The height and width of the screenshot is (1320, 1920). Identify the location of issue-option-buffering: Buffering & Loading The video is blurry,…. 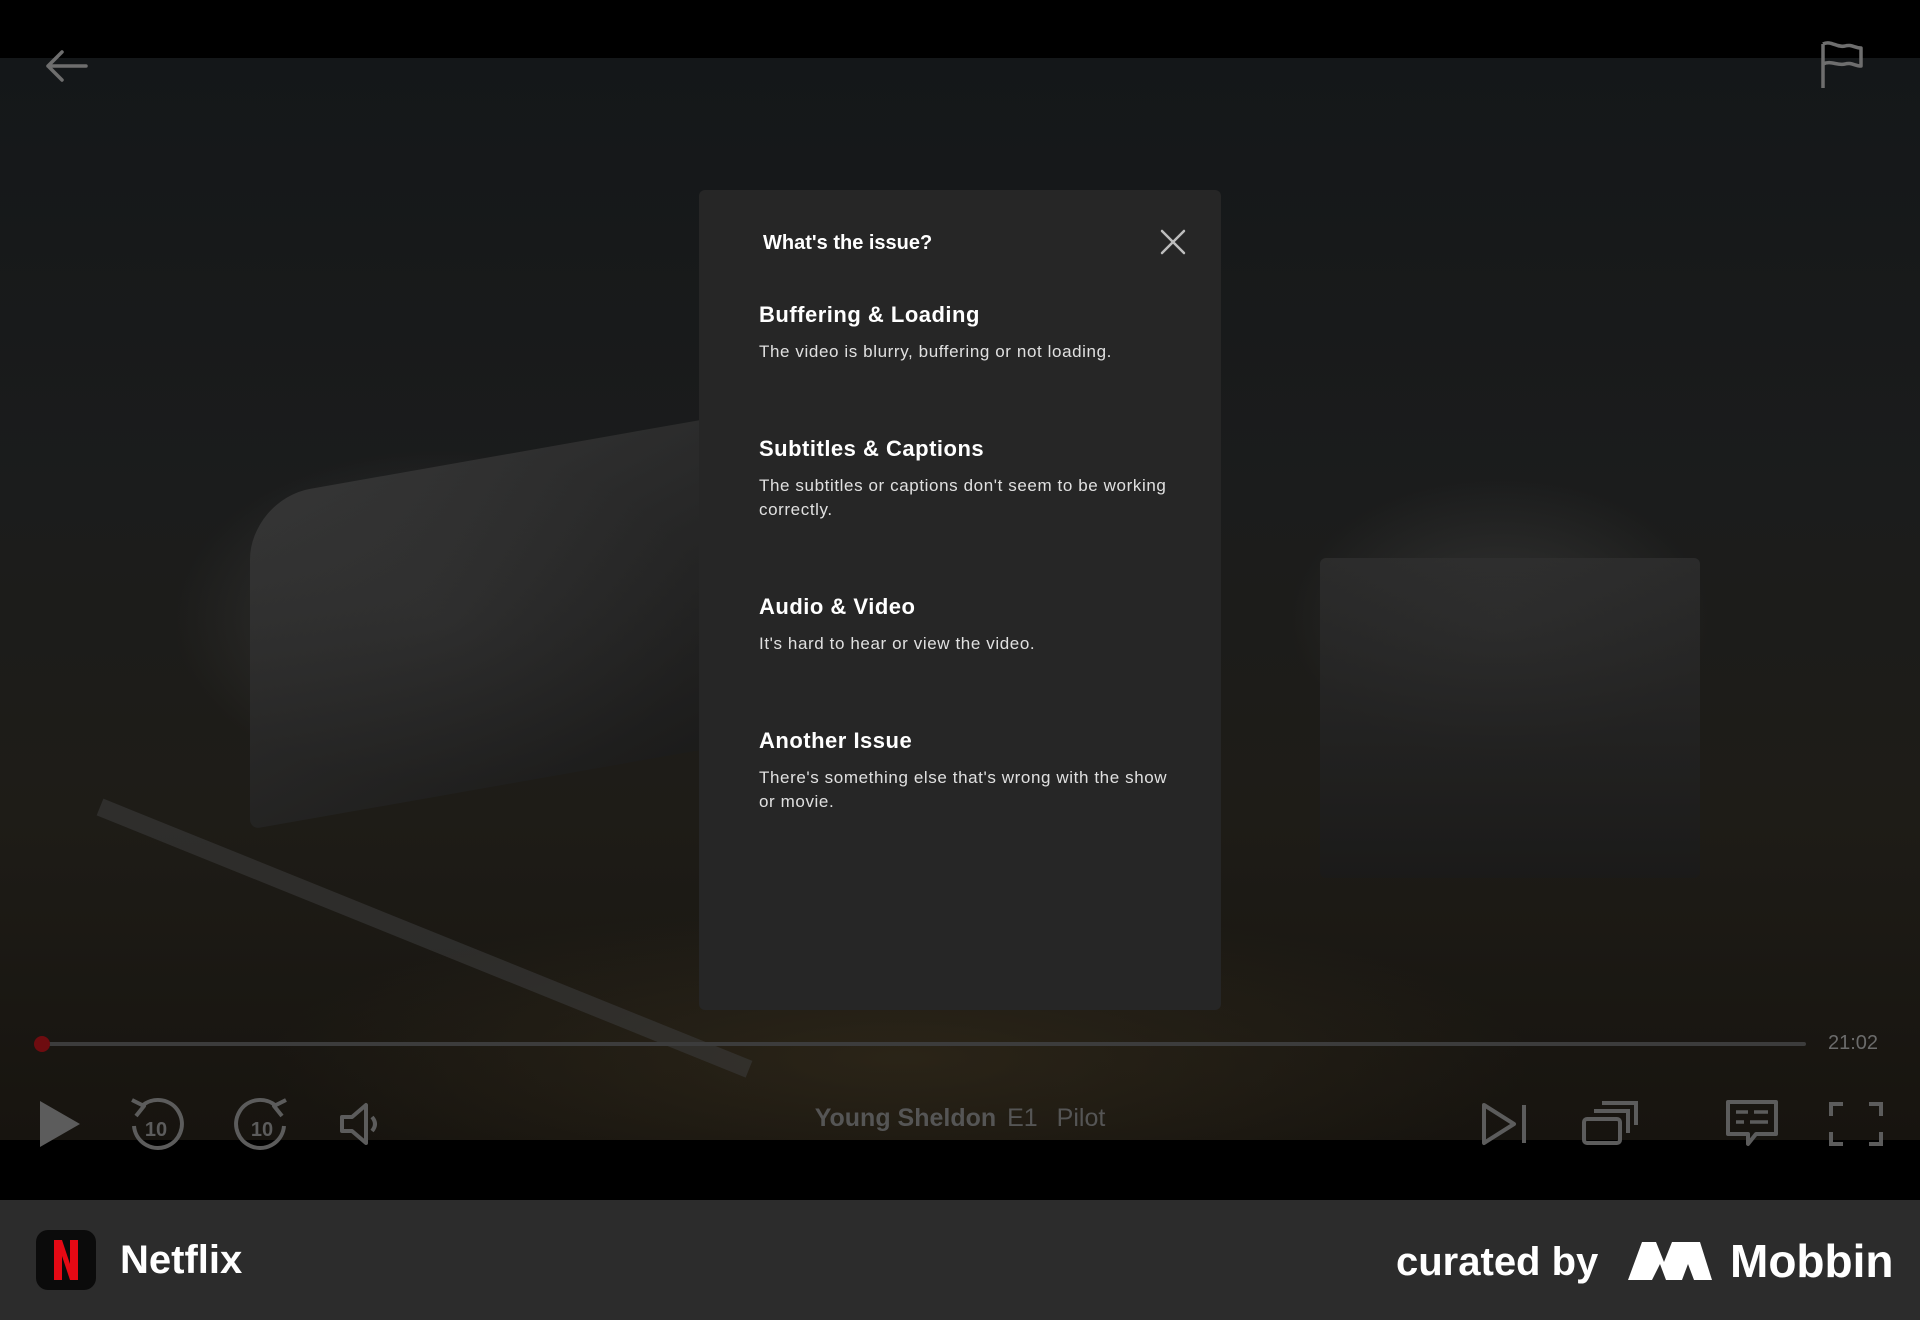
(969, 333).